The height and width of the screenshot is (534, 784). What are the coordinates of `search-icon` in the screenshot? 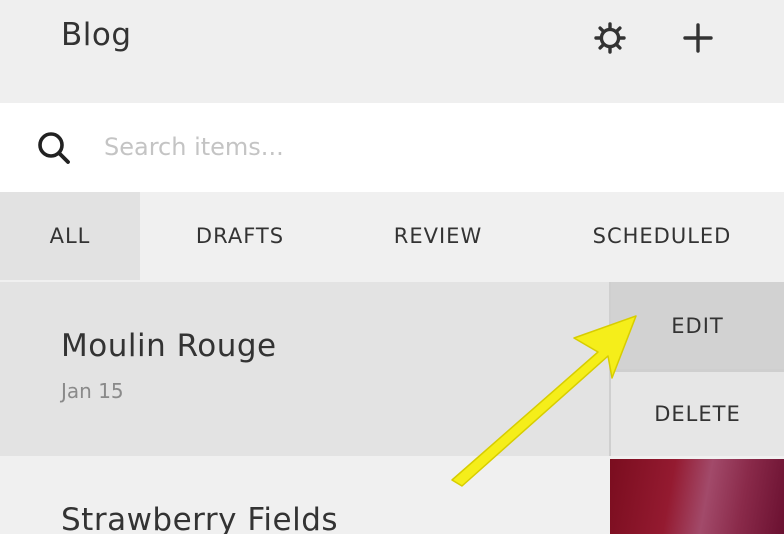 It's located at (54, 148).